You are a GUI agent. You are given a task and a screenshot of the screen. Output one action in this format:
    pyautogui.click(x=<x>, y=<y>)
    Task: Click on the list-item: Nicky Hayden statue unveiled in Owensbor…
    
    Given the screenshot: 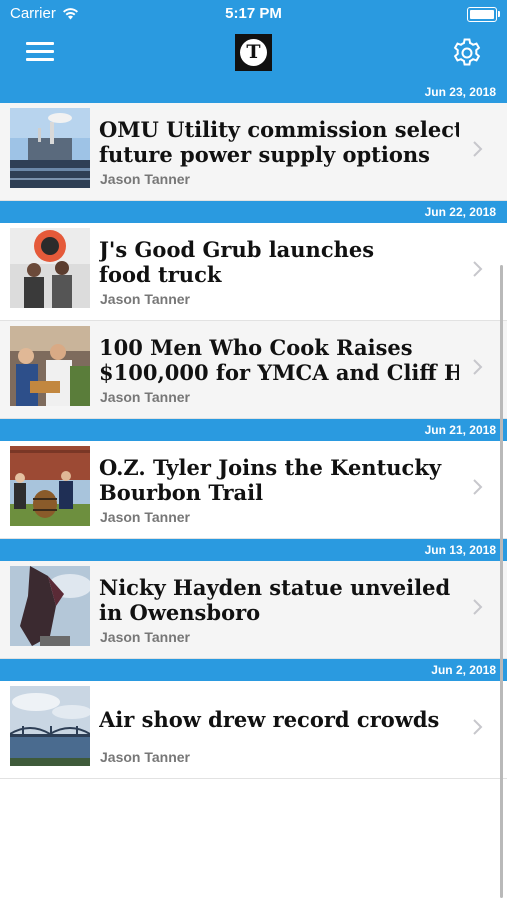 What is the action you would take?
    pyautogui.click(x=253, y=610)
    